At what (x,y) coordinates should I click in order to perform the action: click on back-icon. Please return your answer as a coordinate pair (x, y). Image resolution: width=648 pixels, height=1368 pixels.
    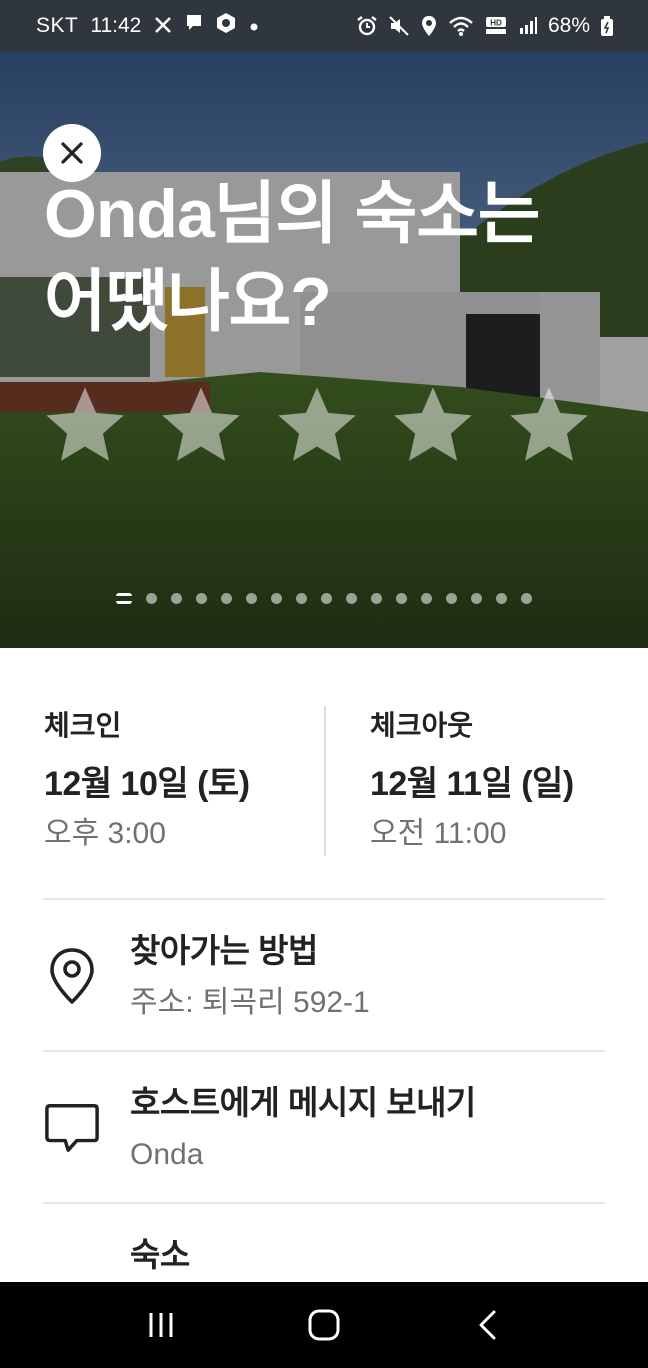
    Looking at the image, I should click on (487, 1325).